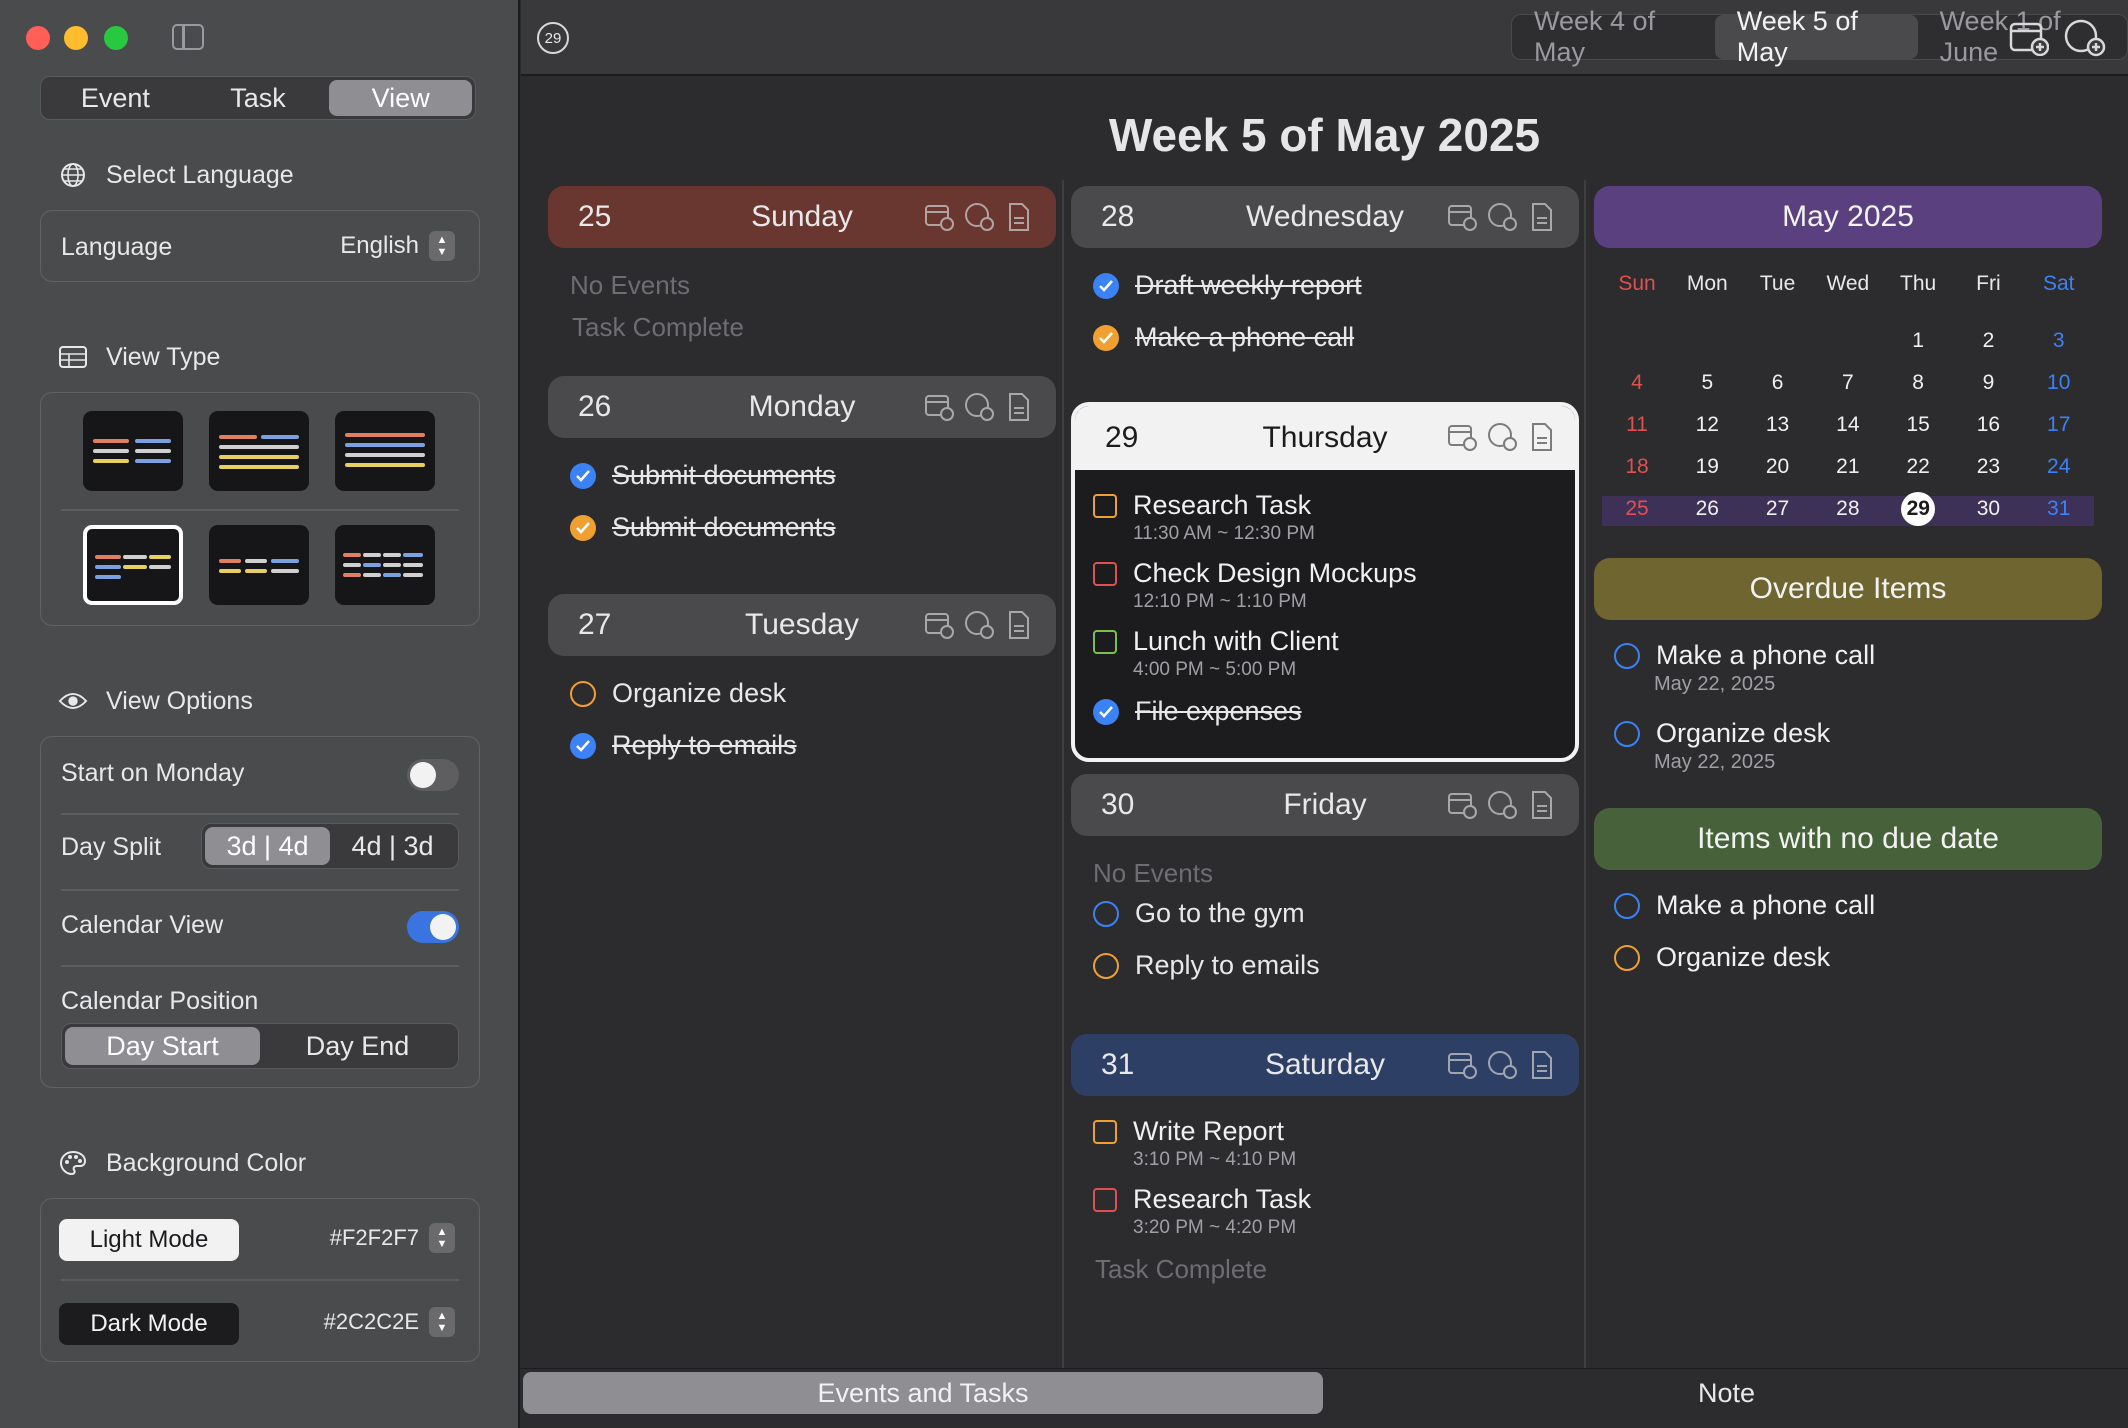  What do you see at coordinates (1726, 1393) in the screenshot?
I see `tab-note: Note` at bounding box center [1726, 1393].